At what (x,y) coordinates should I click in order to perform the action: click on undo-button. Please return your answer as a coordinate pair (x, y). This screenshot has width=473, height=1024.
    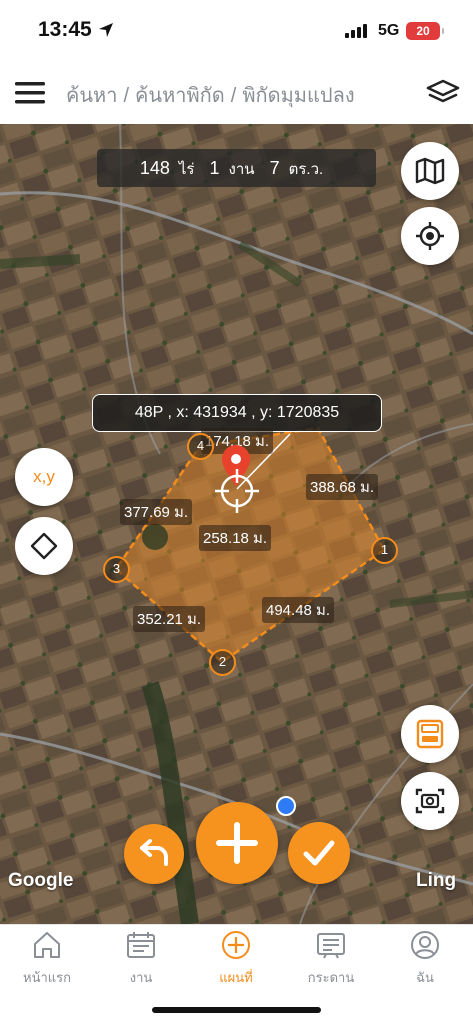
    Looking at the image, I should click on (154, 854).